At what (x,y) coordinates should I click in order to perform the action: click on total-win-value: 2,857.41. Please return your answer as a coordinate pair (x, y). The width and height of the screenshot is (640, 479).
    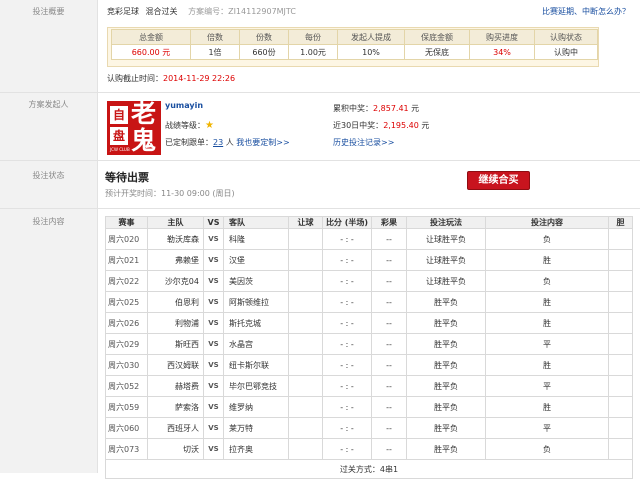
    Looking at the image, I should click on (391, 108).